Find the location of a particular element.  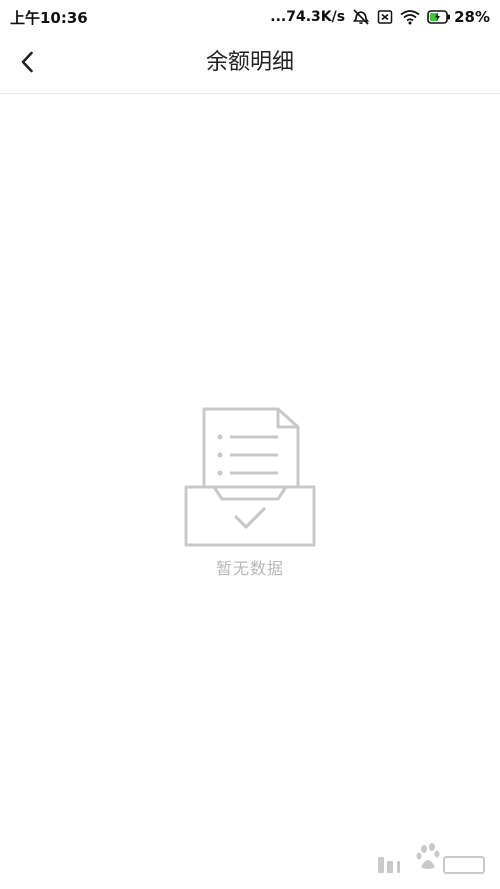

sim-no-signal-icon is located at coordinates (385, 17).